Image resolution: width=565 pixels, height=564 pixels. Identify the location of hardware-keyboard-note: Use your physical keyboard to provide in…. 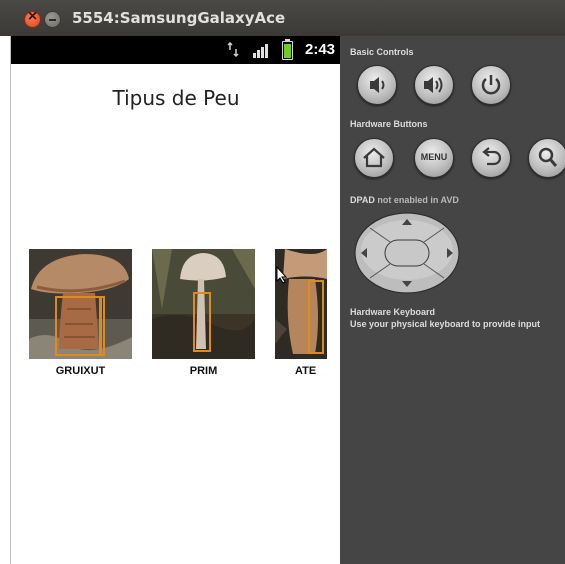
(445, 324).